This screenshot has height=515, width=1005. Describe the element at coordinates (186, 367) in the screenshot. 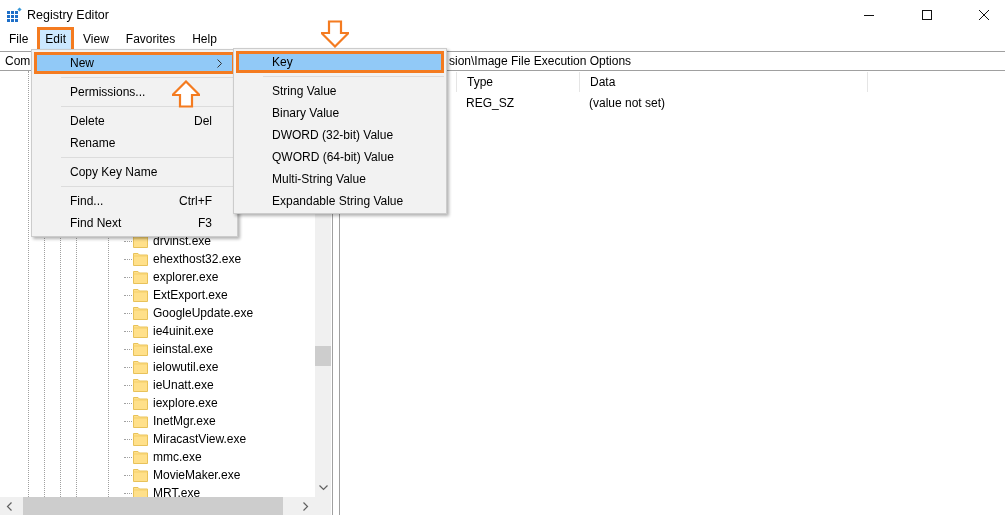

I see `tree-item: ielowutil.exe` at that location.